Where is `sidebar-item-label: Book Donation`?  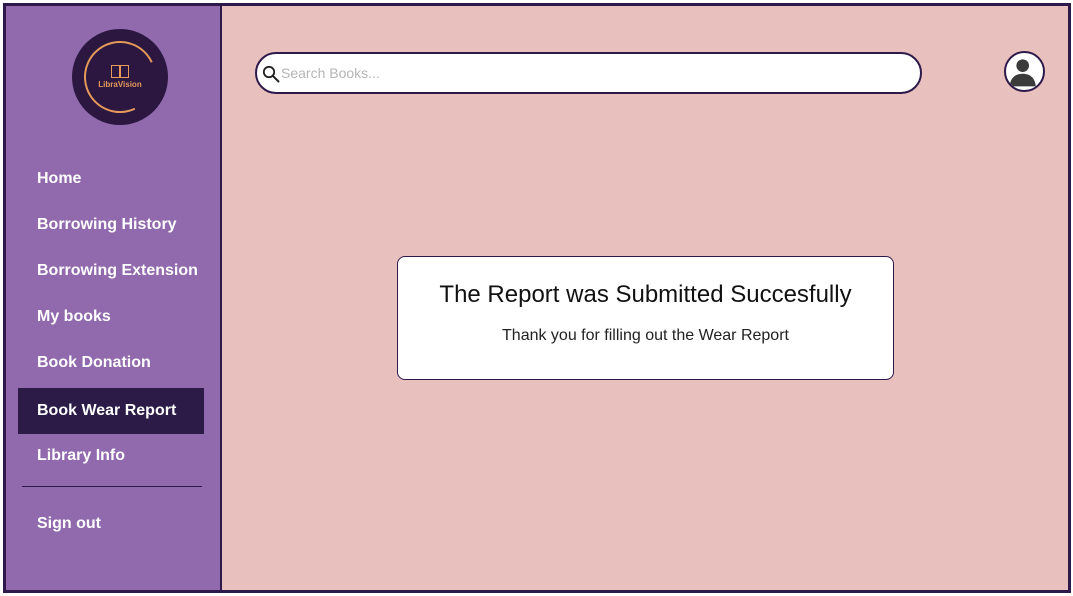 sidebar-item-label: Book Donation is located at coordinates (94, 362).